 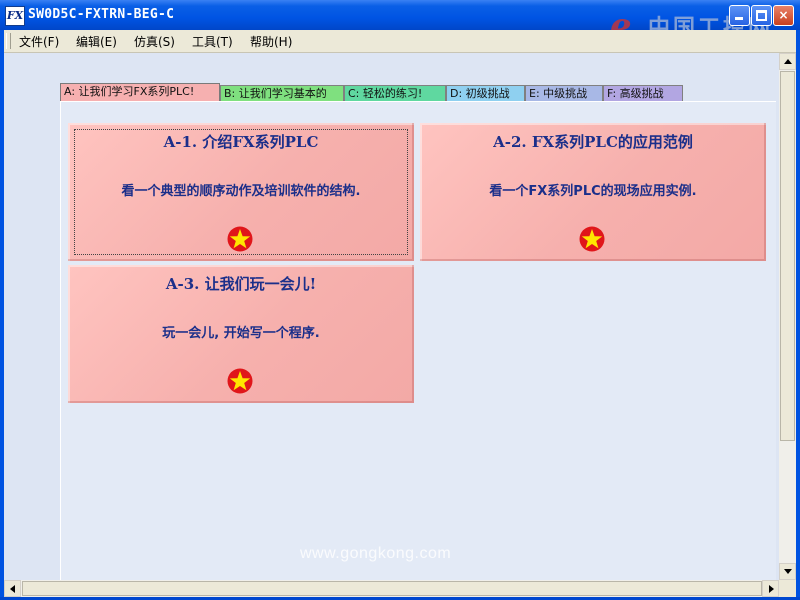 I want to click on scroll-up-button, so click(x=787, y=61).